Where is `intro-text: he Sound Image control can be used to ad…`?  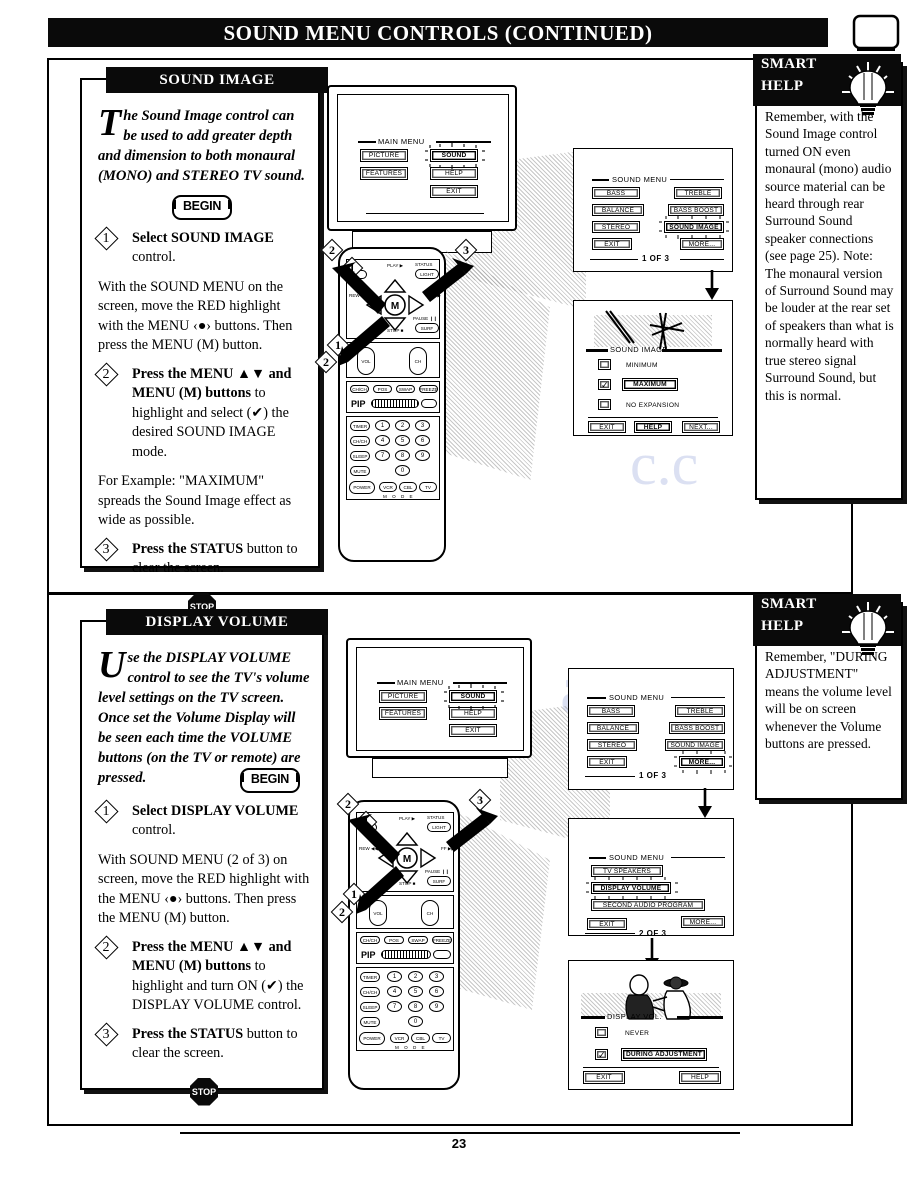 intro-text: he Sound Image control can be used to ad… is located at coordinates (201, 146).